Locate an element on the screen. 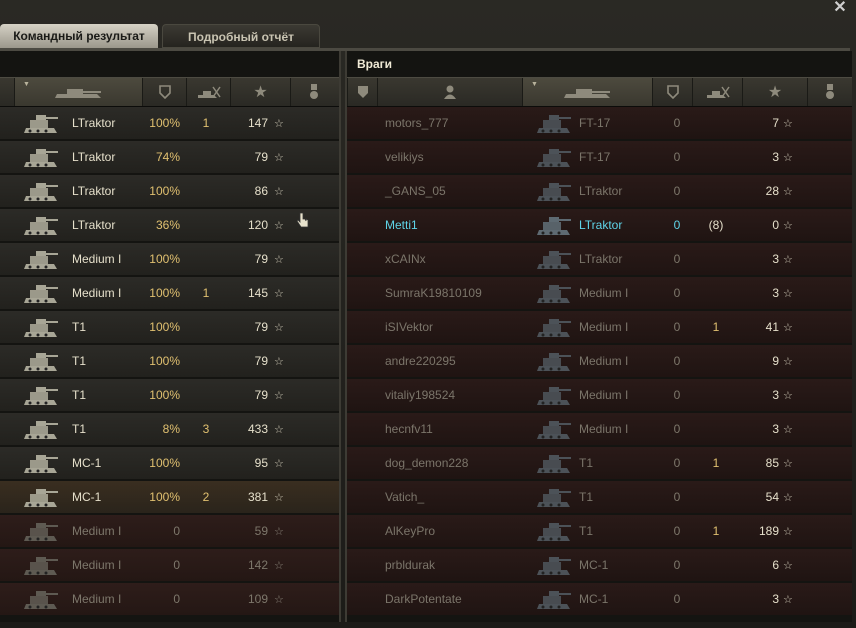 The image size is (856, 628). enemy-row: Metti1 LTraktor 0 (8) 0 ☆ is located at coordinates (599, 225).